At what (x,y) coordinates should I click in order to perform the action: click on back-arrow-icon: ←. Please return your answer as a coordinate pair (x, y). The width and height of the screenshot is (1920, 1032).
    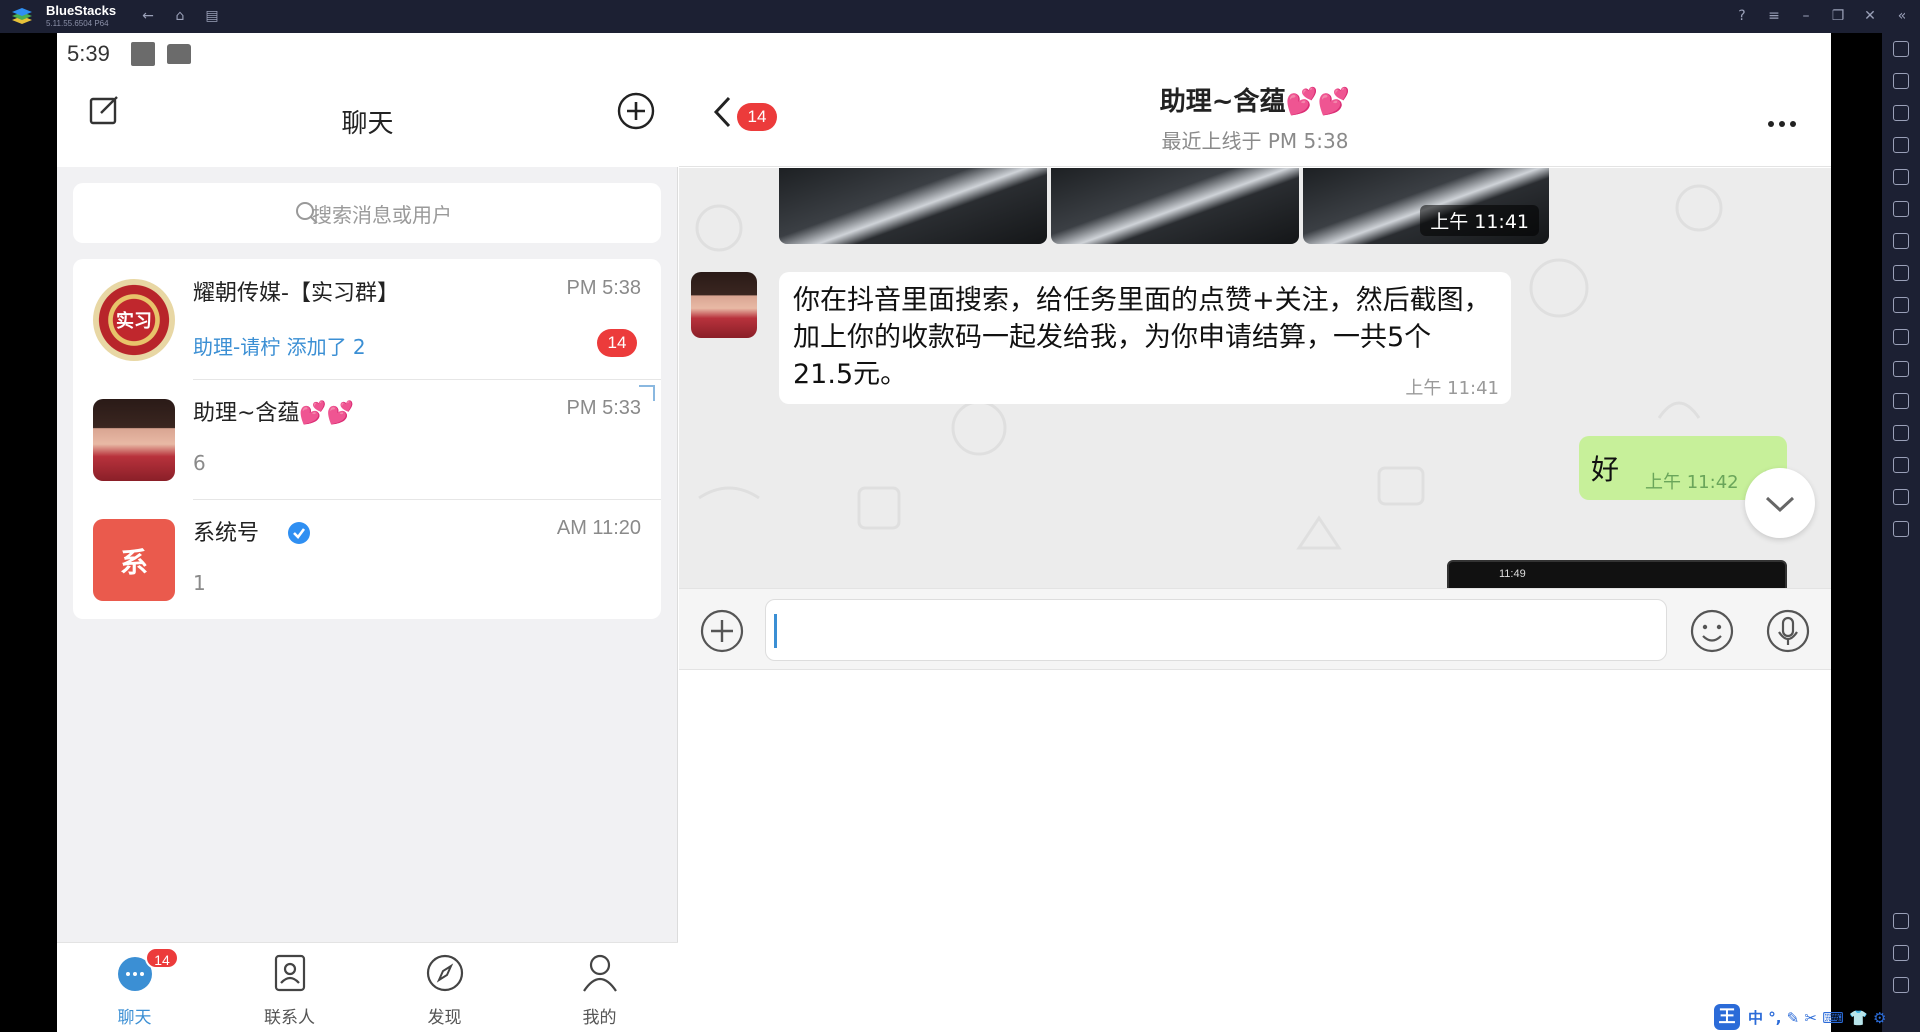
    Looking at the image, I should click on (148, 16).